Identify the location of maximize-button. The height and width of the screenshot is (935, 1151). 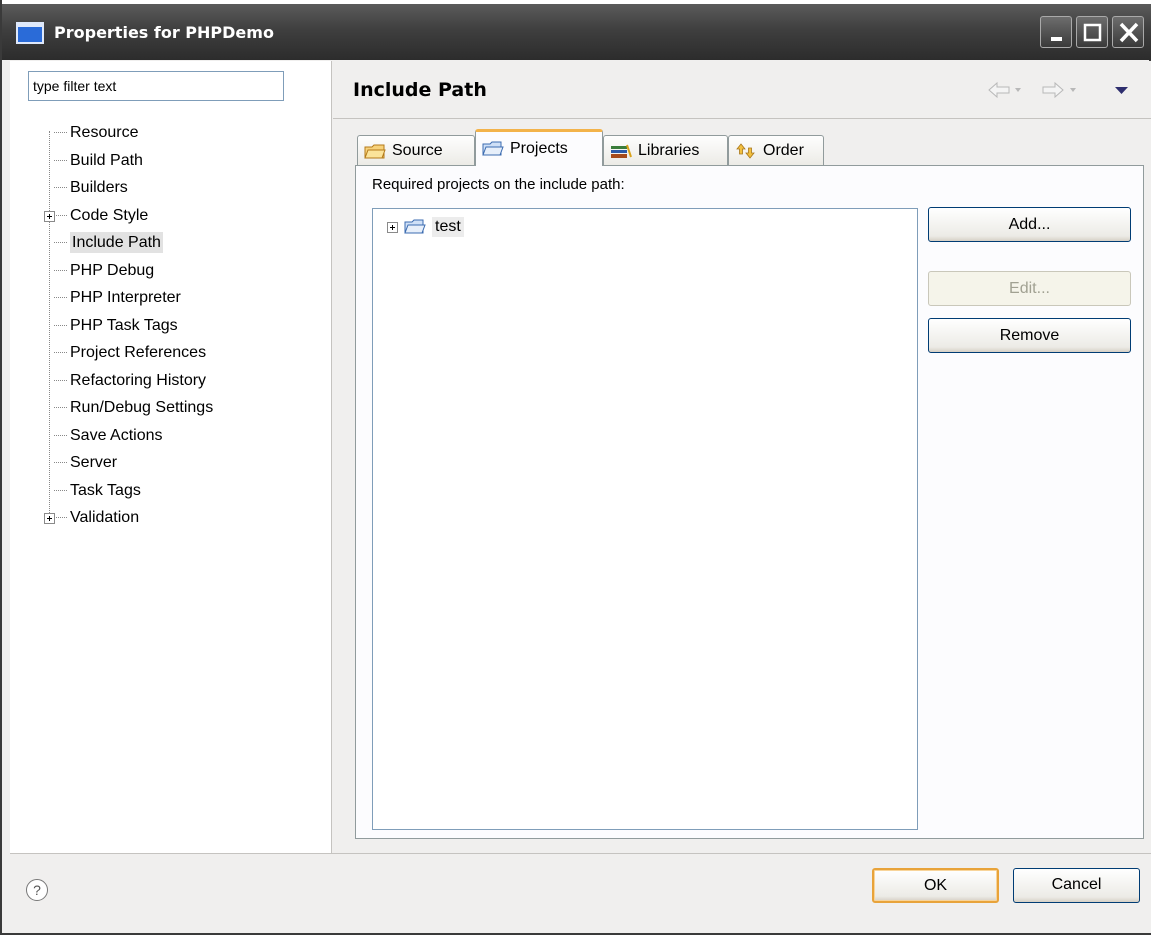
(1092, 32).